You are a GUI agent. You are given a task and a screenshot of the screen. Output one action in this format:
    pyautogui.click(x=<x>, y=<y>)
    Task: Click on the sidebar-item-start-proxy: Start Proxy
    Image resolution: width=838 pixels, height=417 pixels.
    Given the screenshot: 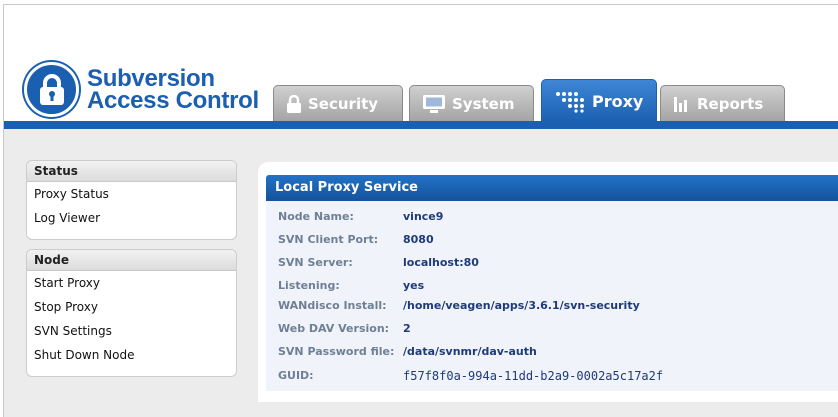 What is the action you would take?
    pyautogui.click(x=131, y=283)
    